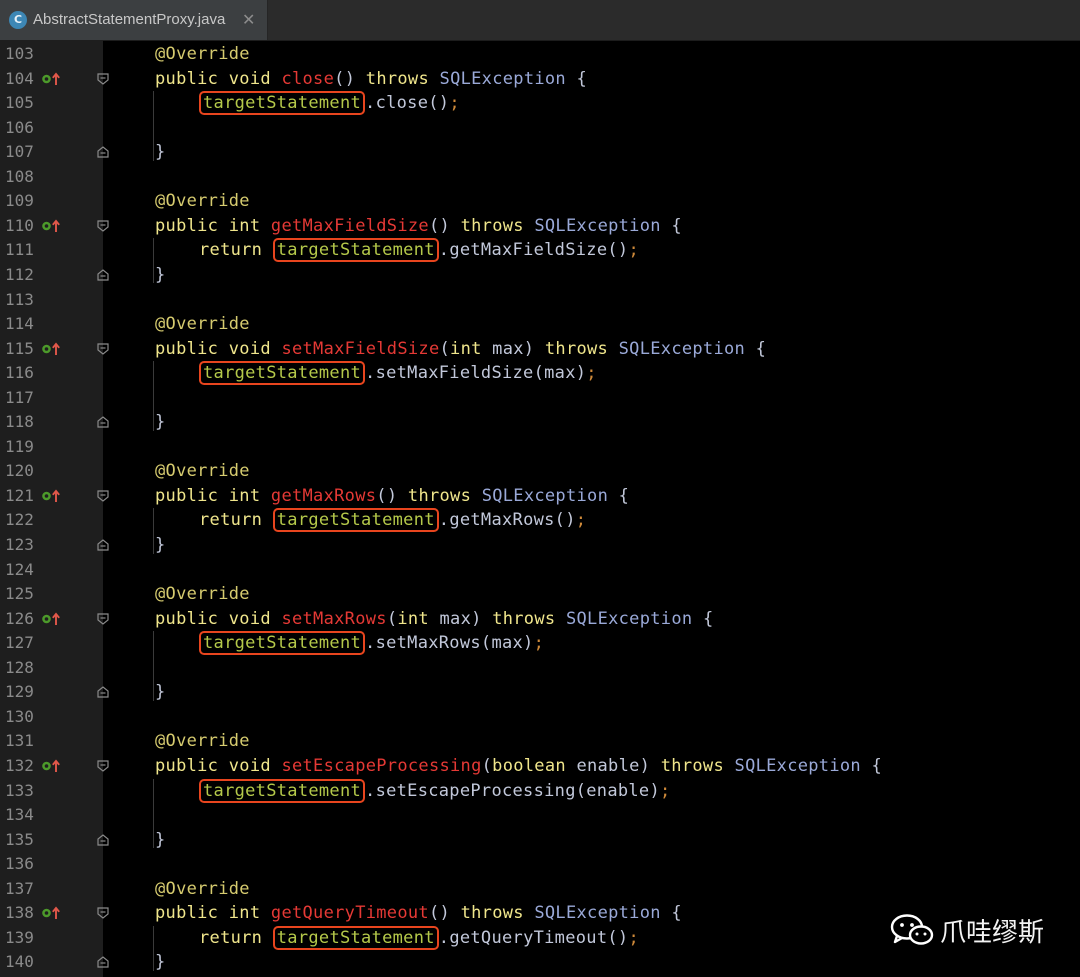 This screenshot has height=977, width=1080. Describe the element at coordinates (19, 765) in the screenshot. I see `line-number: 132` at that location.